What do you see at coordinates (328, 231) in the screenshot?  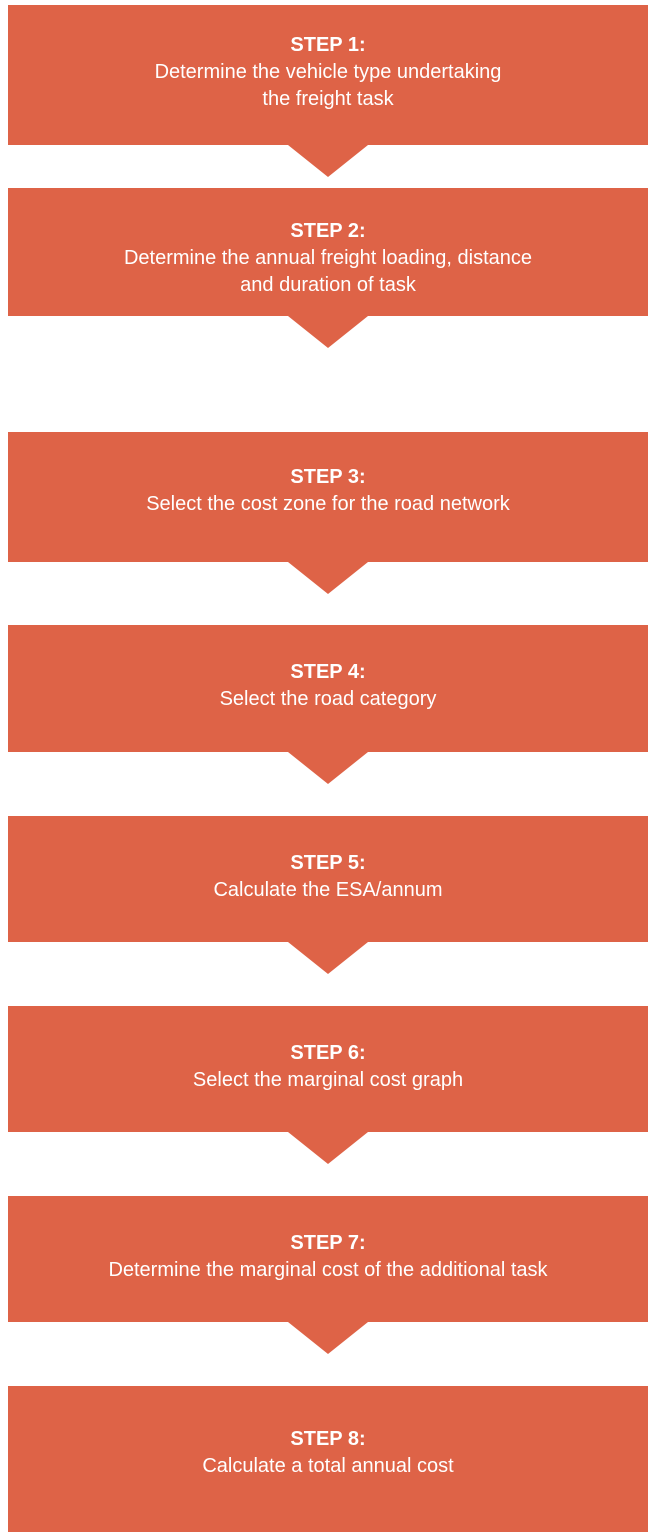 I see `step-2-title: STEP 2:` at bounding box center [328, 231].